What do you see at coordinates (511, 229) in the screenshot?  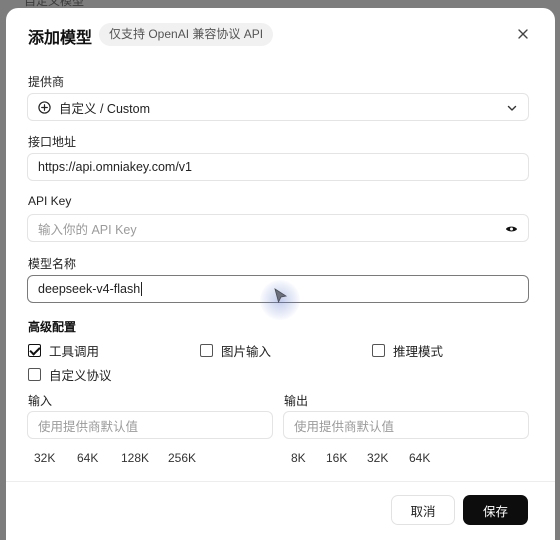 I see `eye-icon` at bounding box center [511, 229].